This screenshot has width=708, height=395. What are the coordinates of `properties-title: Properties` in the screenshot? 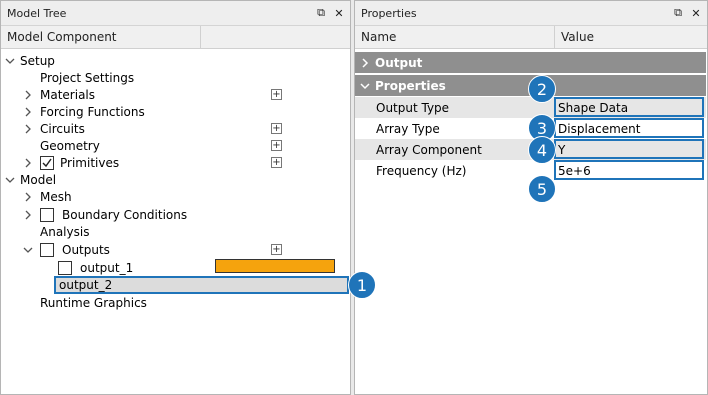 It's located at (389, 13).